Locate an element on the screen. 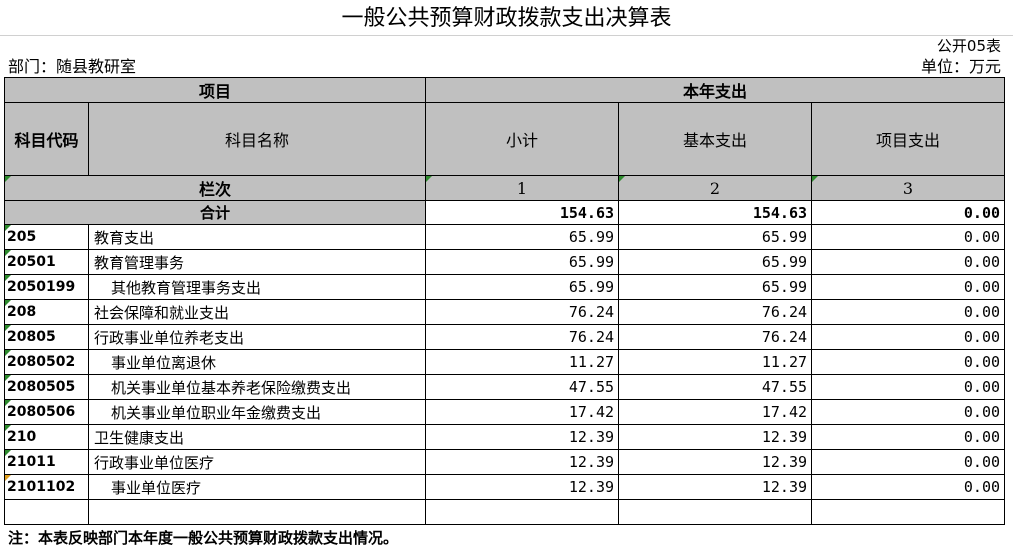  title-divider is located at coordinates (506, 35).